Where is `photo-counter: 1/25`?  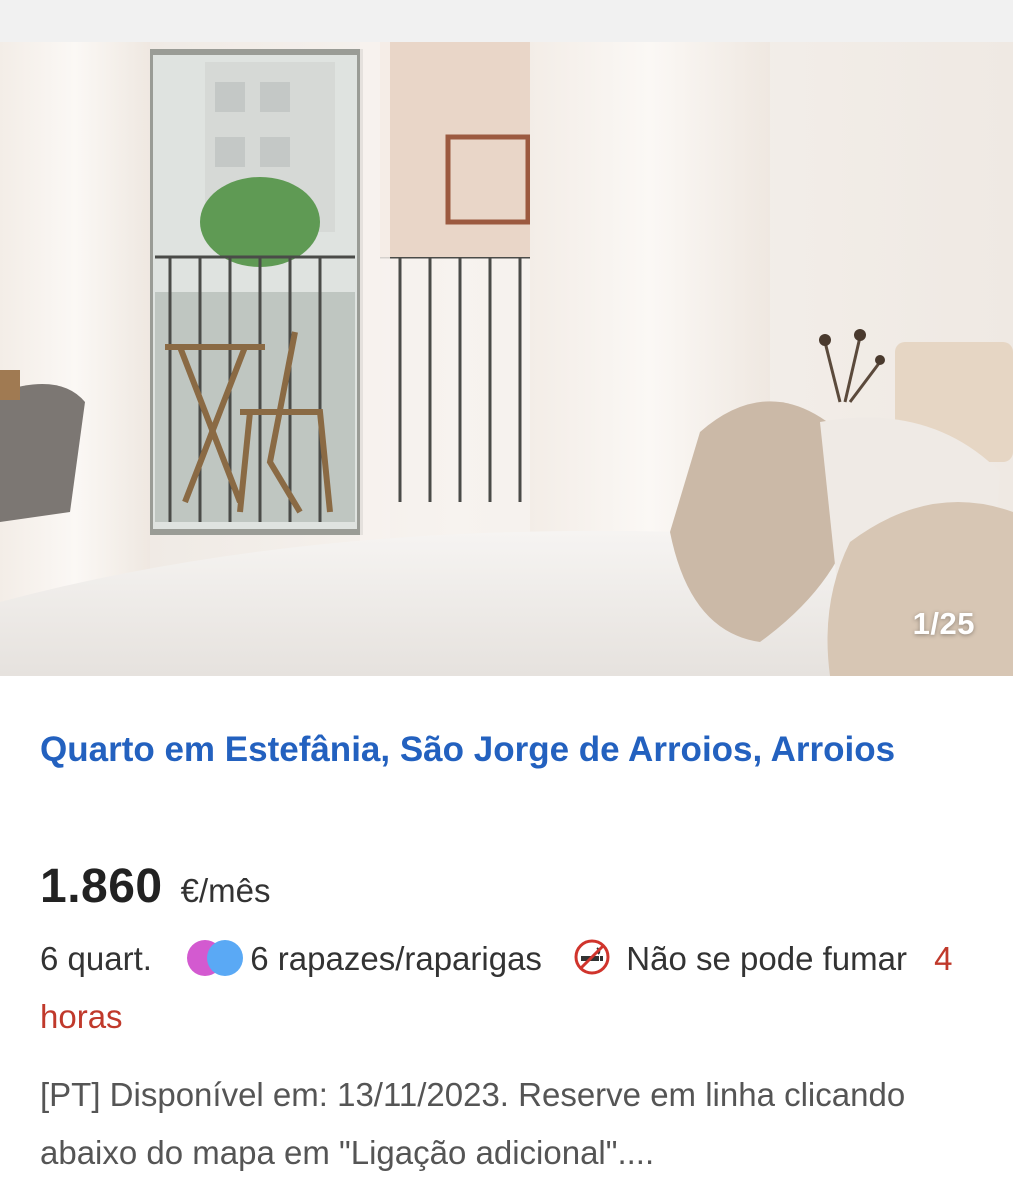
photo-counter: 1/25 is located at coordinates (943, 623).